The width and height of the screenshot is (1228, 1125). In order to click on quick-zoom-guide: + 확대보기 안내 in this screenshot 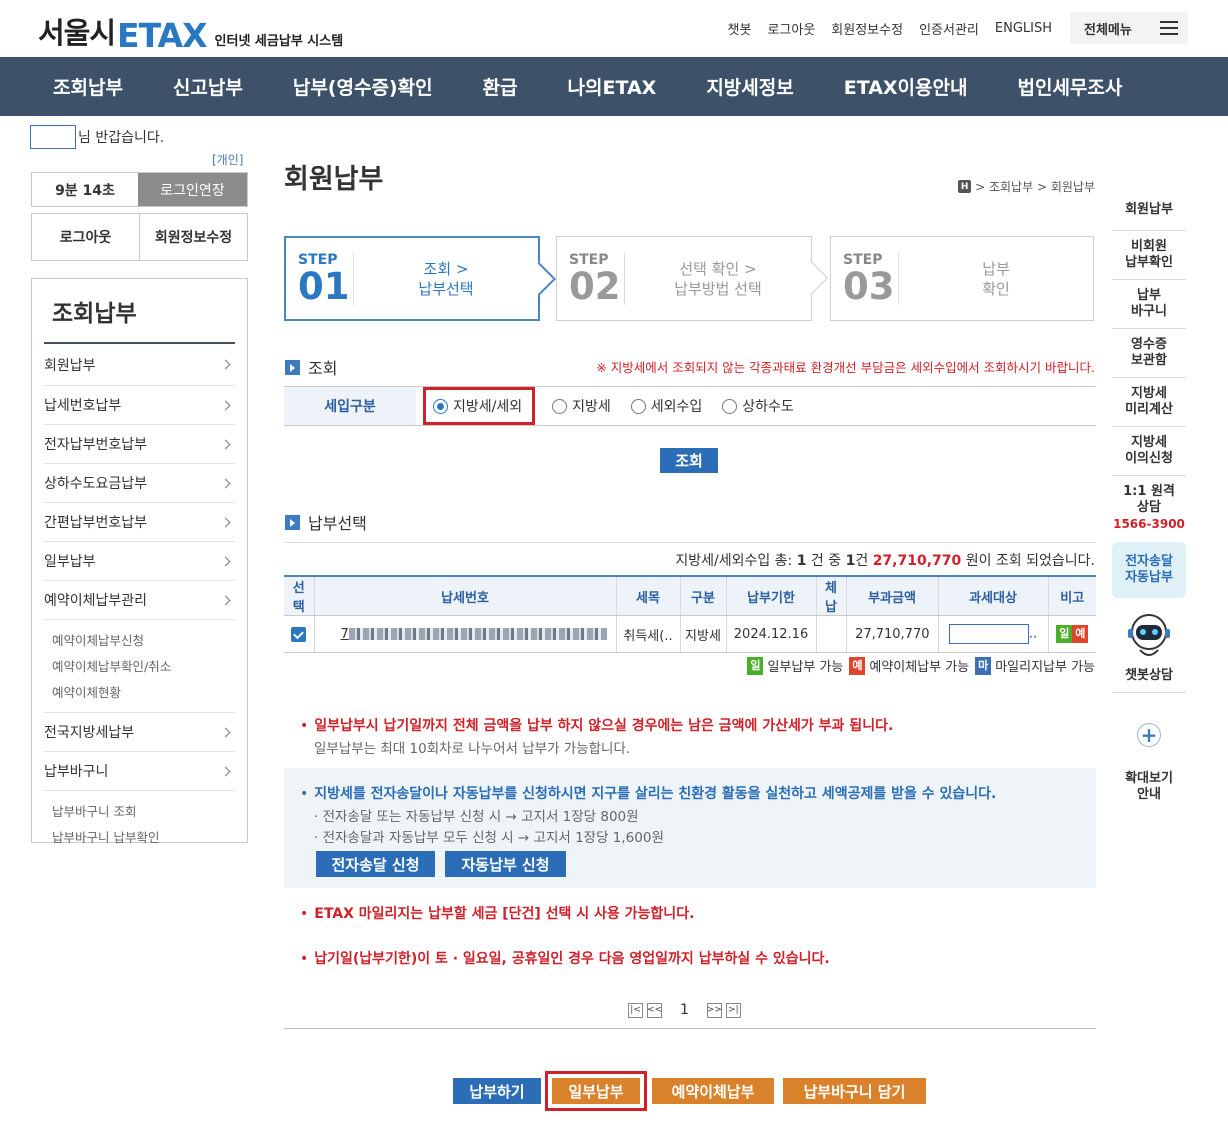, I will do `click(1149, 760)`.